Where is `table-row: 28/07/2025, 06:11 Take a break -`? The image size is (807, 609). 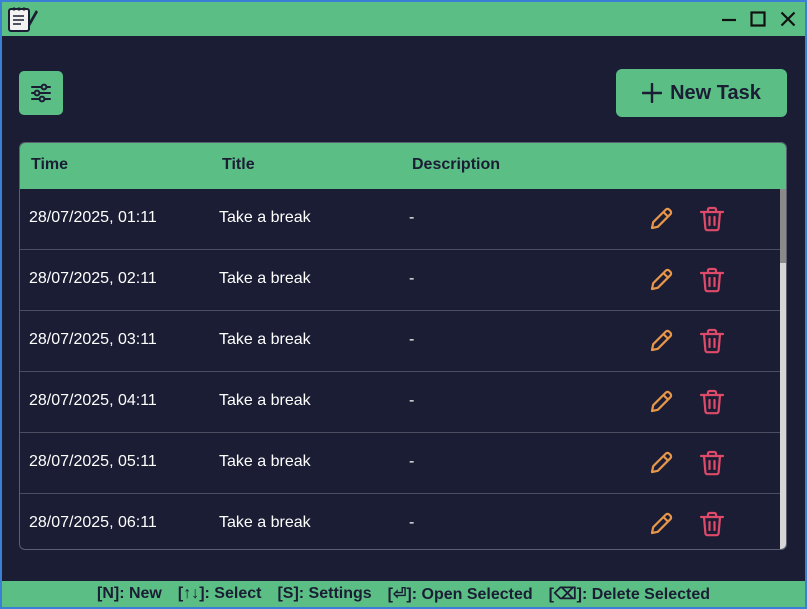 table-row: 28/07/2025, 06:11 Take a break - is located at coordinates (400, 521).